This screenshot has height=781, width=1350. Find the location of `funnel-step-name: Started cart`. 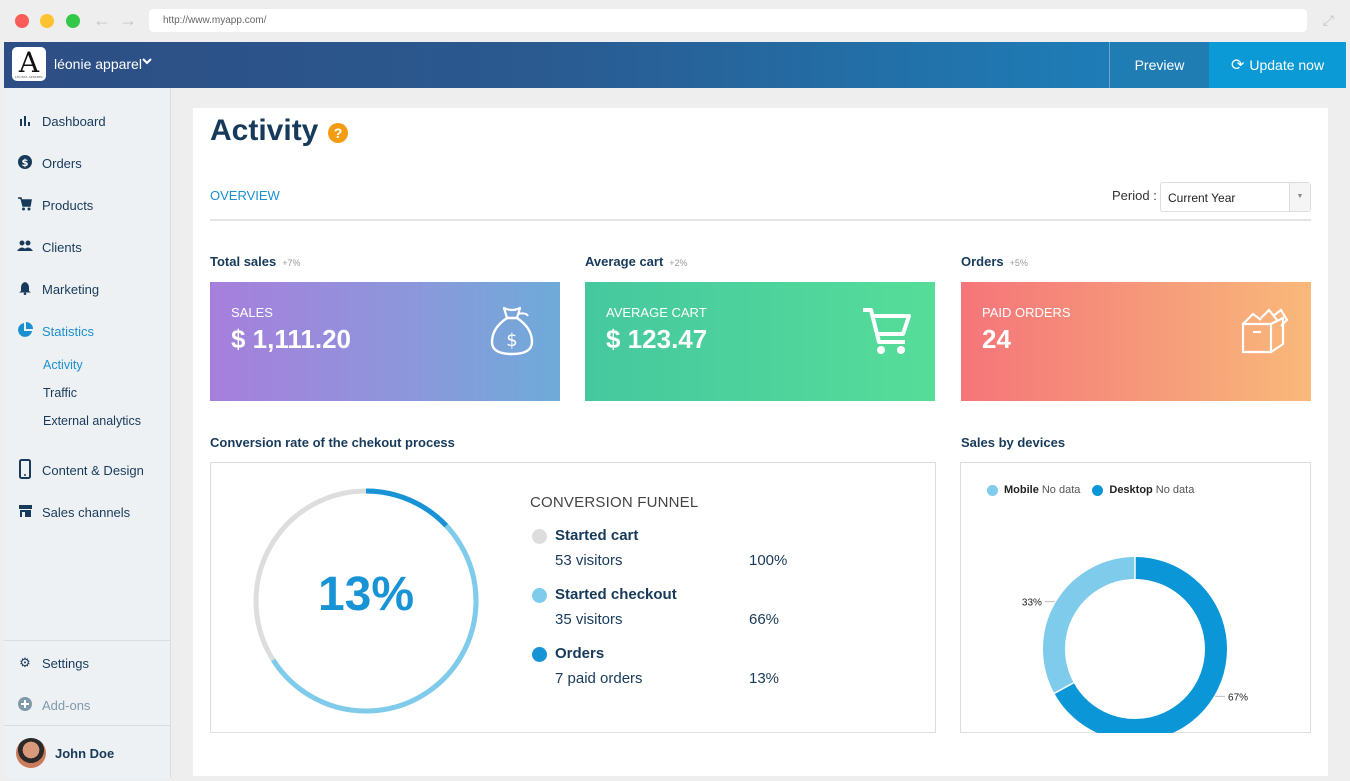

funnel-step-name: Started cart is located at coordinates (597, 535).